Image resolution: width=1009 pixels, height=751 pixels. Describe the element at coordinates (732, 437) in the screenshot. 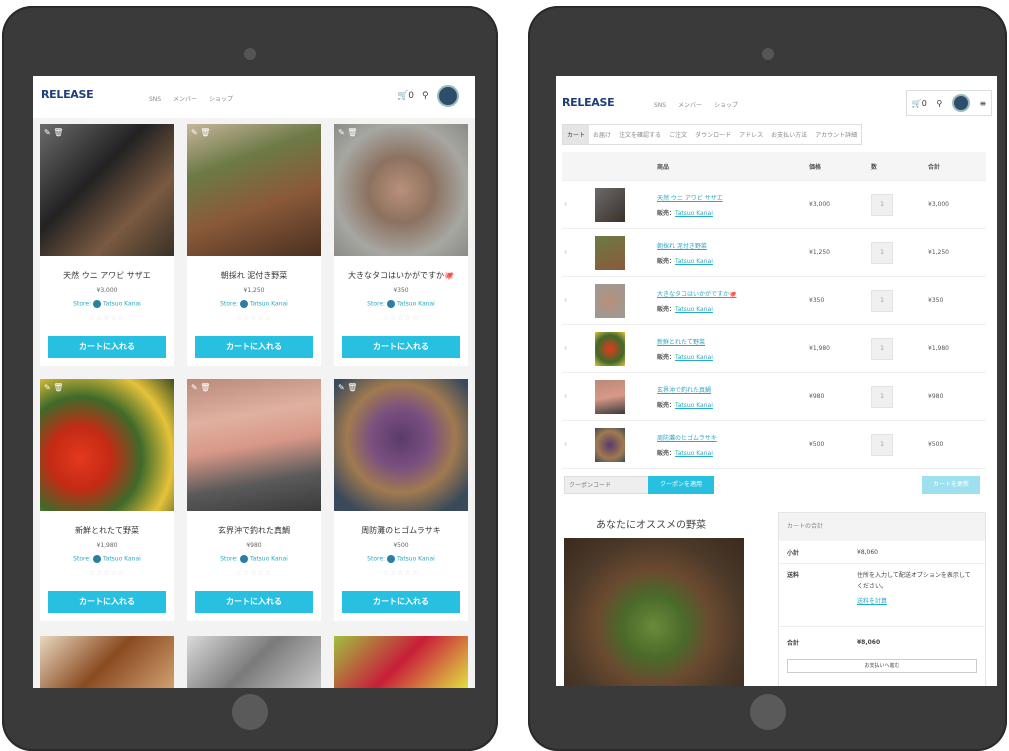

I see `product-link: 周防灘のヒゴムラサキ` at that location.